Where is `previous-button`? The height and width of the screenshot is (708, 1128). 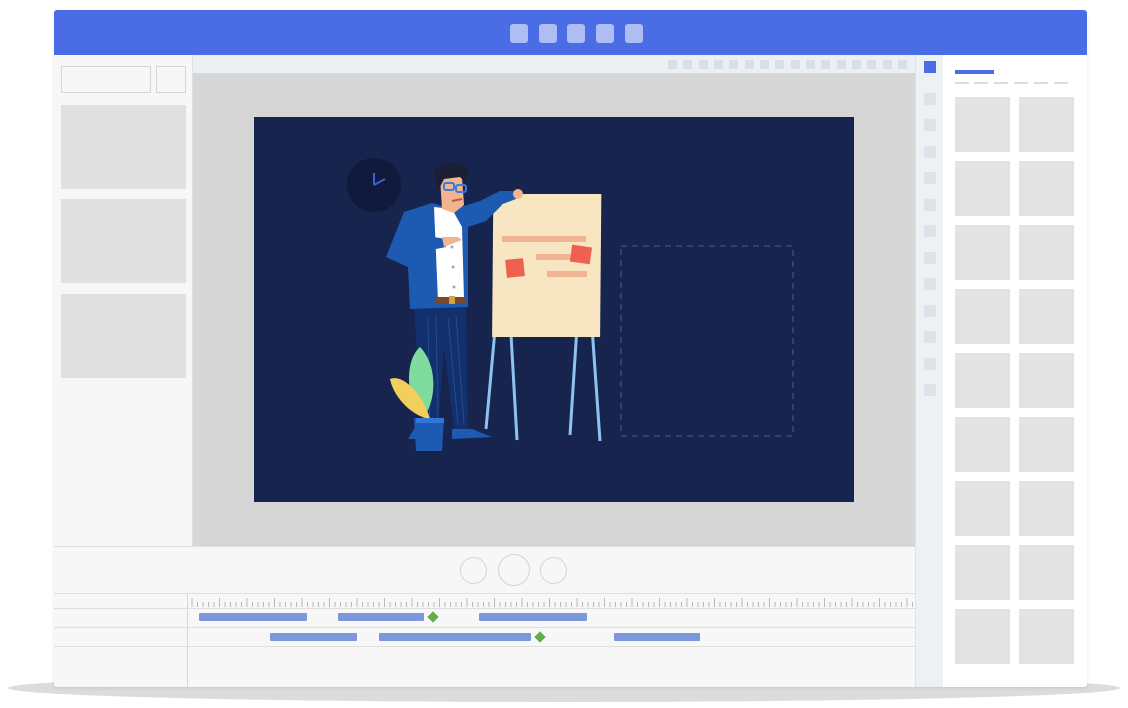 previous-button is located at coordinates (473, 570).